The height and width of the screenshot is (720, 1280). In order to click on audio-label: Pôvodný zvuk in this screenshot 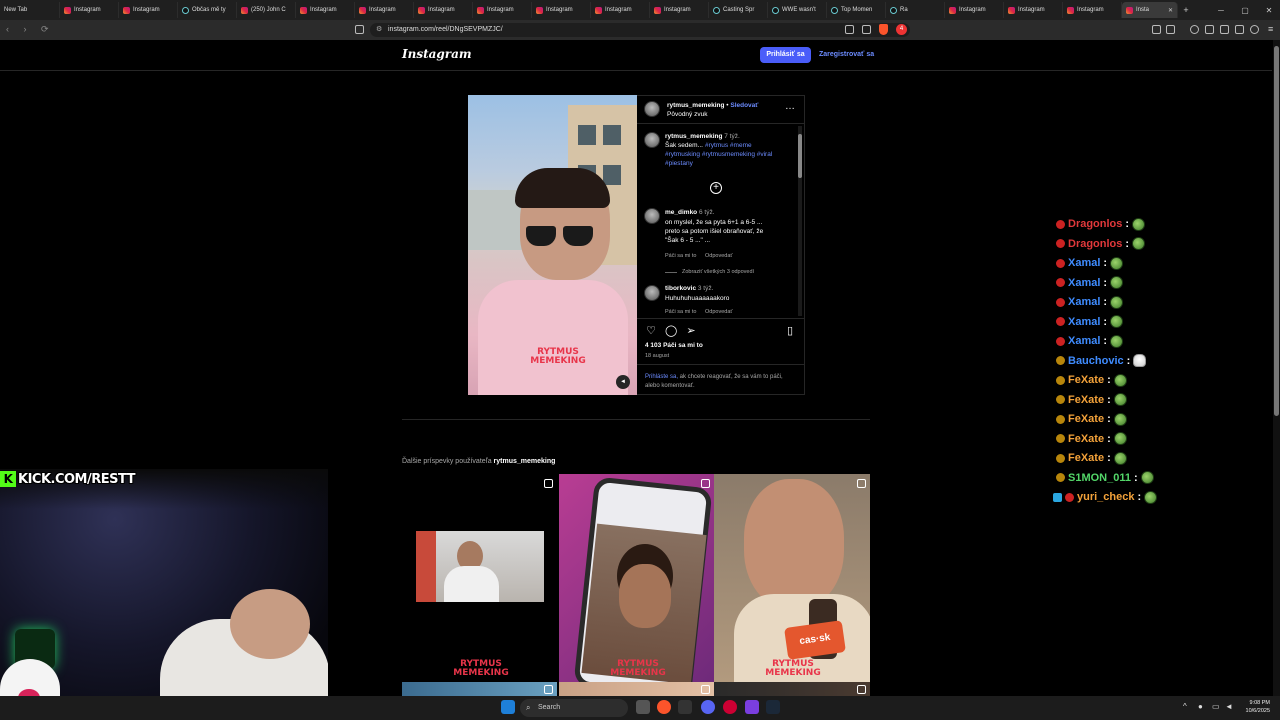, I will do `click(687, 115)`.